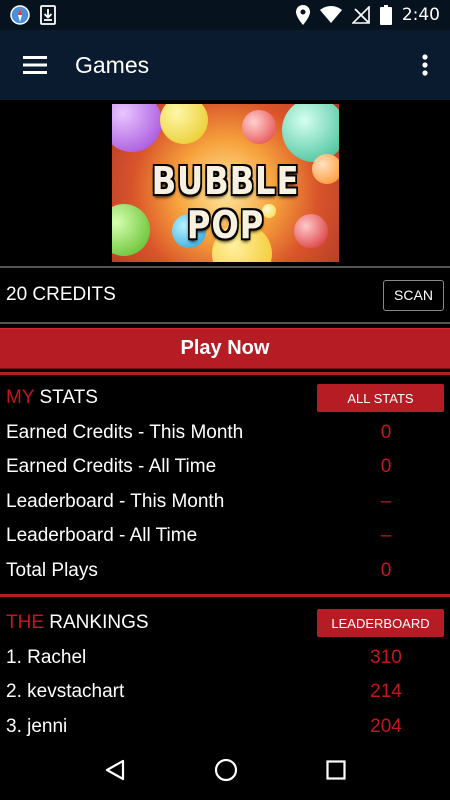 This screenshot has height=800, width=450. Describe the element at coordinates (52, 570) in the screenshot. I see `stat-label: Total Plays` at that location.